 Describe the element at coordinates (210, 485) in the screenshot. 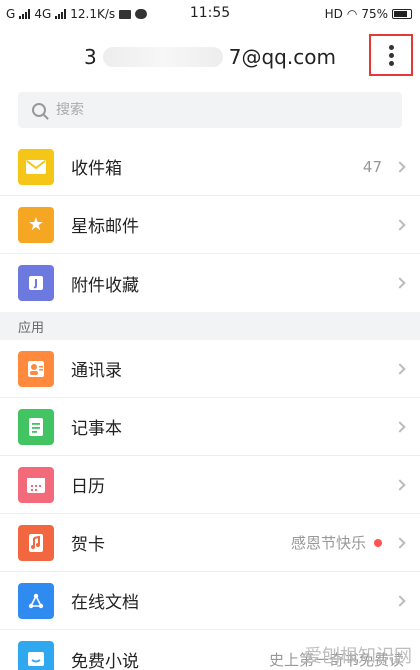

I see `row-calendar: 日历` at that location.